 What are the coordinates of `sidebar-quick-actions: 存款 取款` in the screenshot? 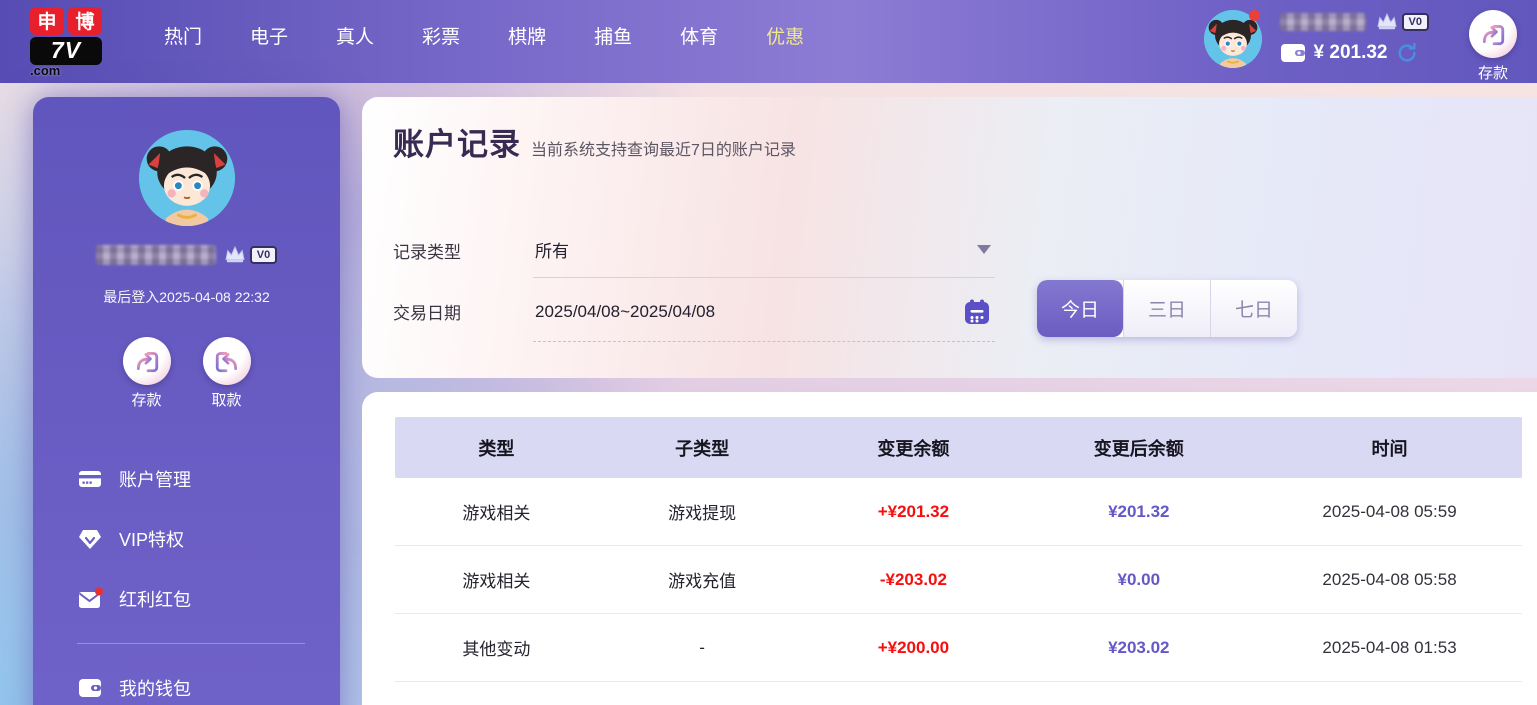 It's located at (186, 373).